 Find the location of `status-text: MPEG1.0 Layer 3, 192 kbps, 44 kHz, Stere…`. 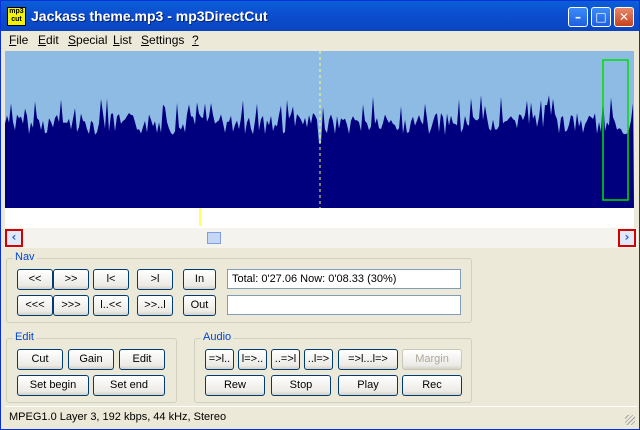

status-text: MPEG1.0 Layer 3, 192 kbps, 44 kHz, Stere… is located at coordinates (118, 417).